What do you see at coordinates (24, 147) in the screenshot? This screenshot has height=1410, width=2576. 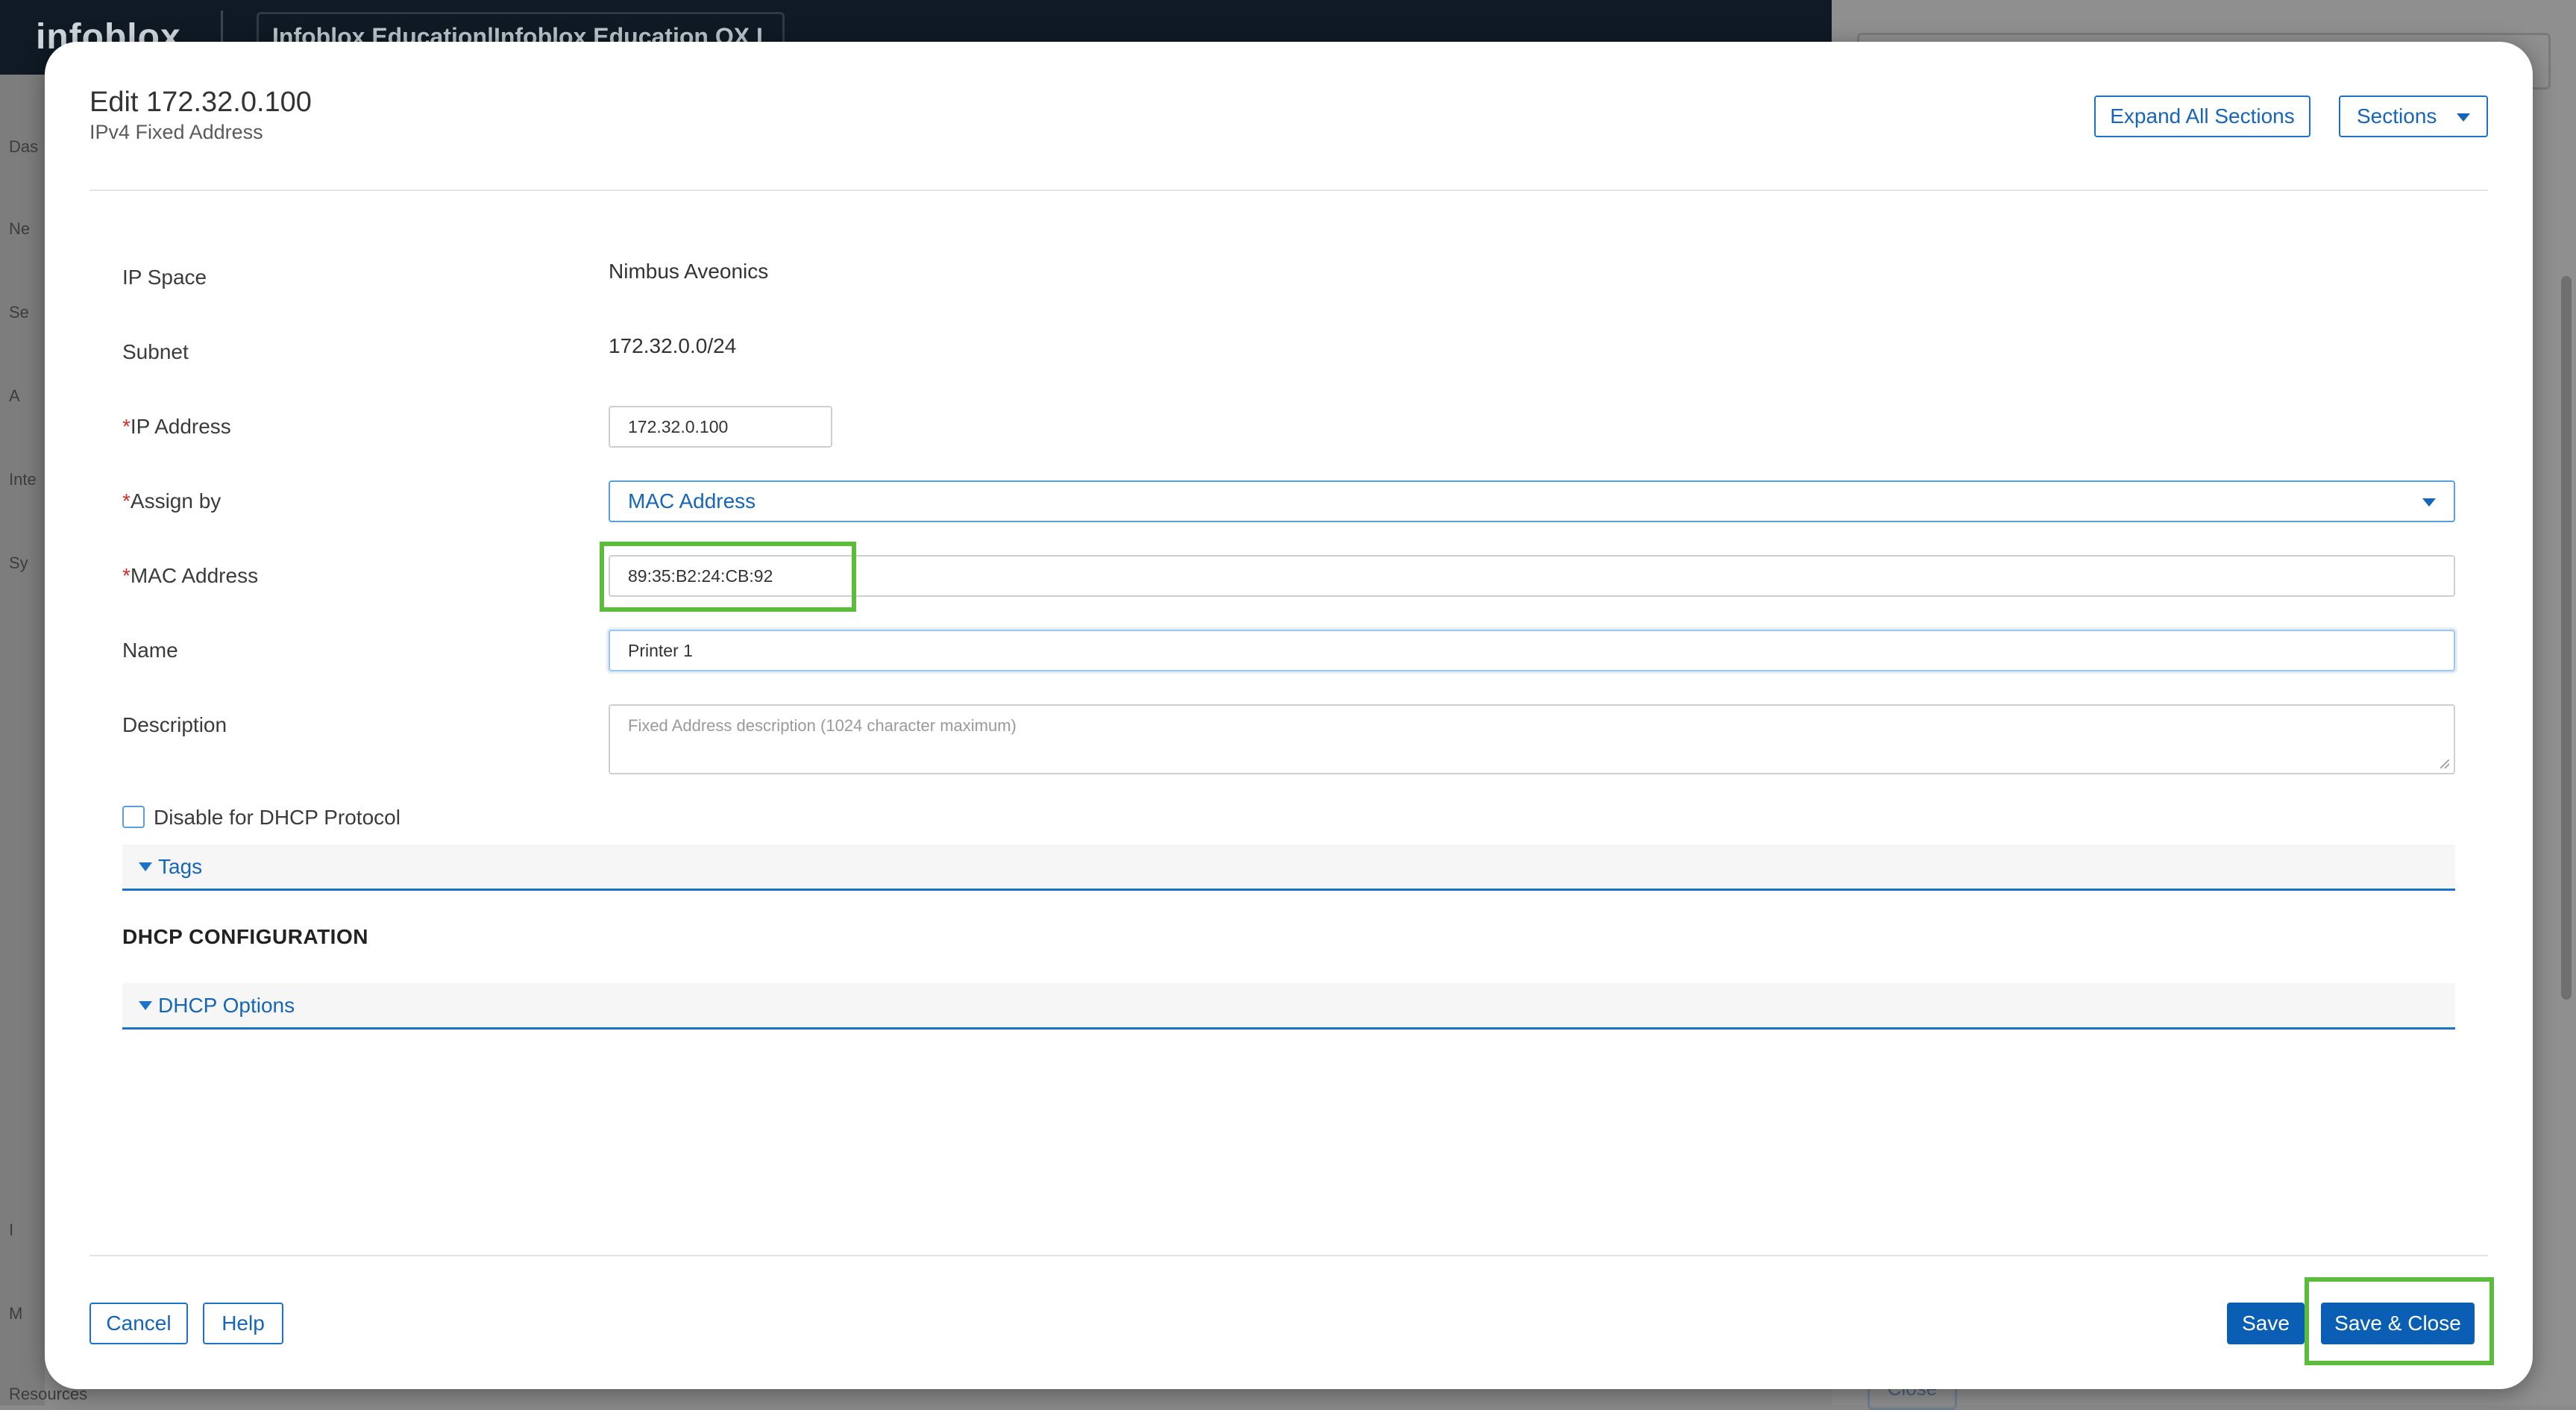 I see `sidebar-item-dashboard: Das` at bounding box center [24, 147].